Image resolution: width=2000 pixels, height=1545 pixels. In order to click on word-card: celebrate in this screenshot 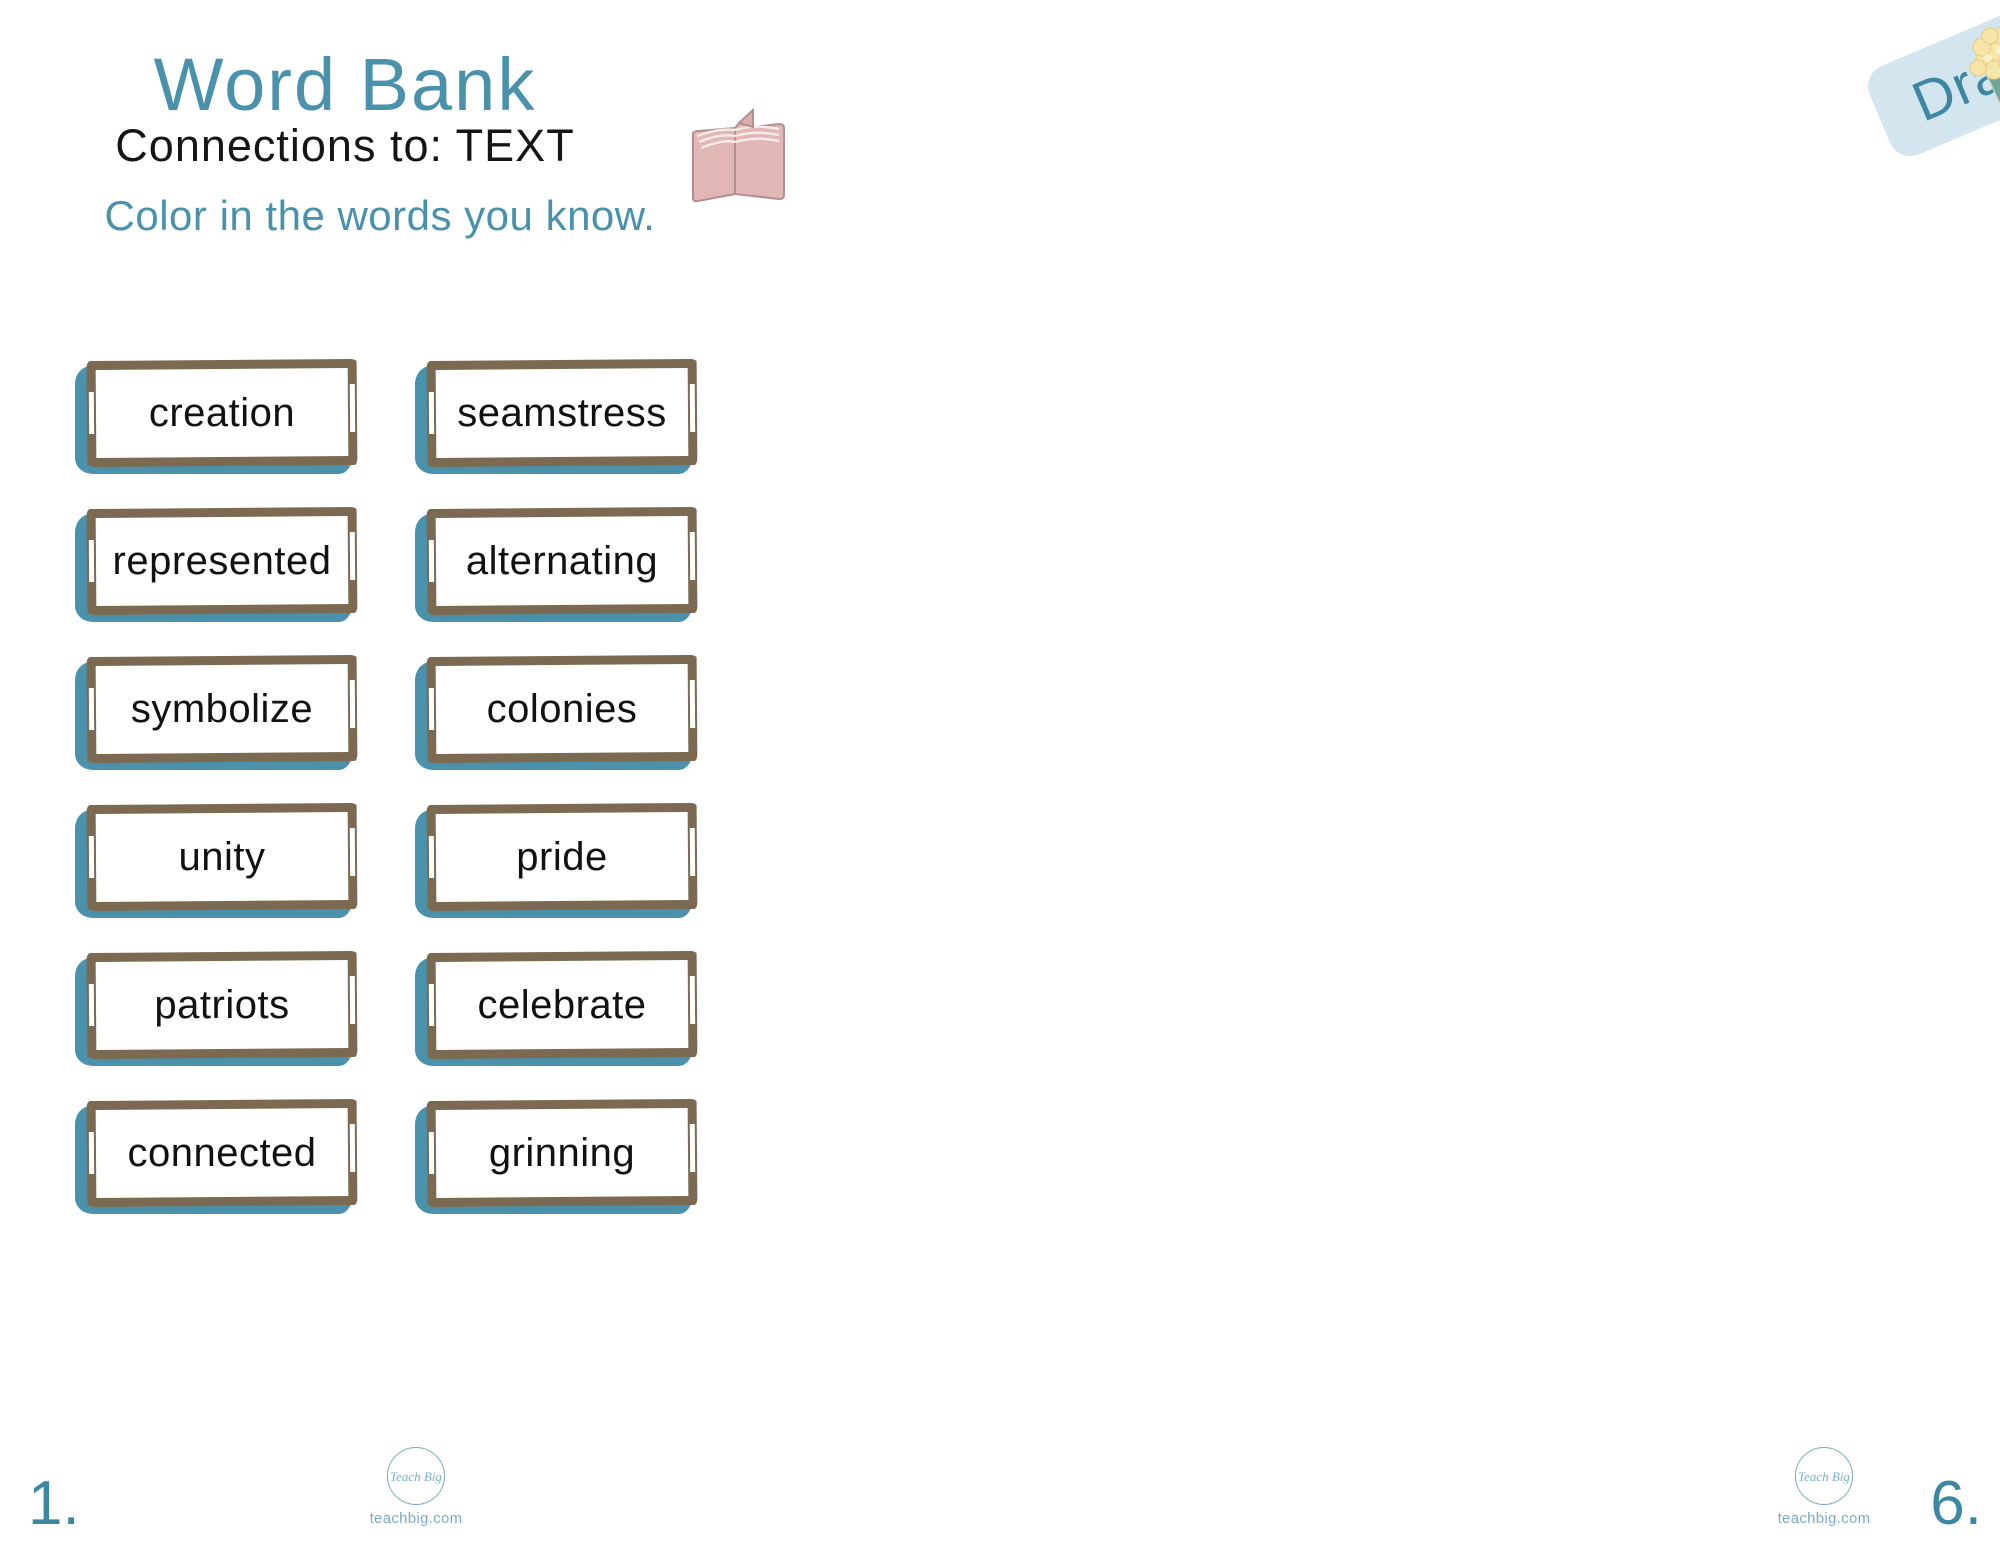, I will do `click(560, 1011)`.